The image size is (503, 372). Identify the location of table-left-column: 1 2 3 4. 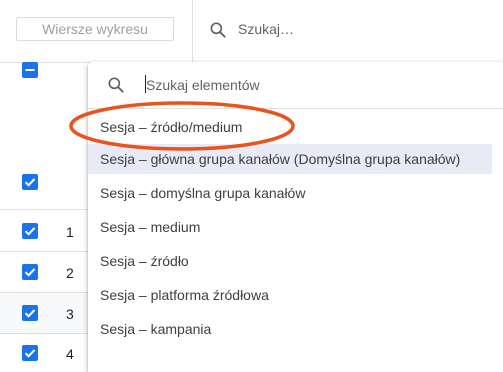
(45, 217).